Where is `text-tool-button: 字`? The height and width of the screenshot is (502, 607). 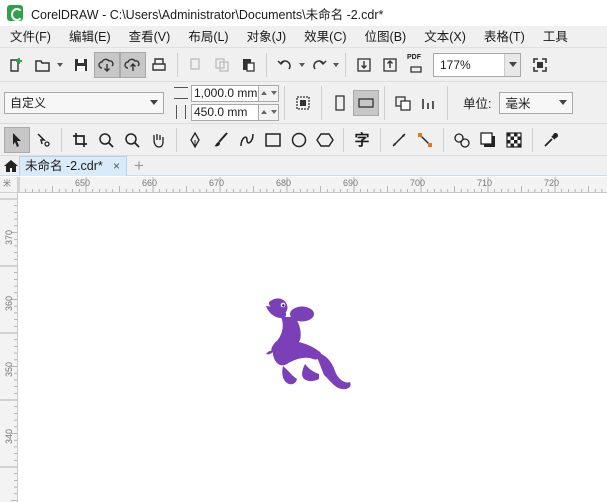
text-tool-button: 字 is located at coordinates (362, 140).